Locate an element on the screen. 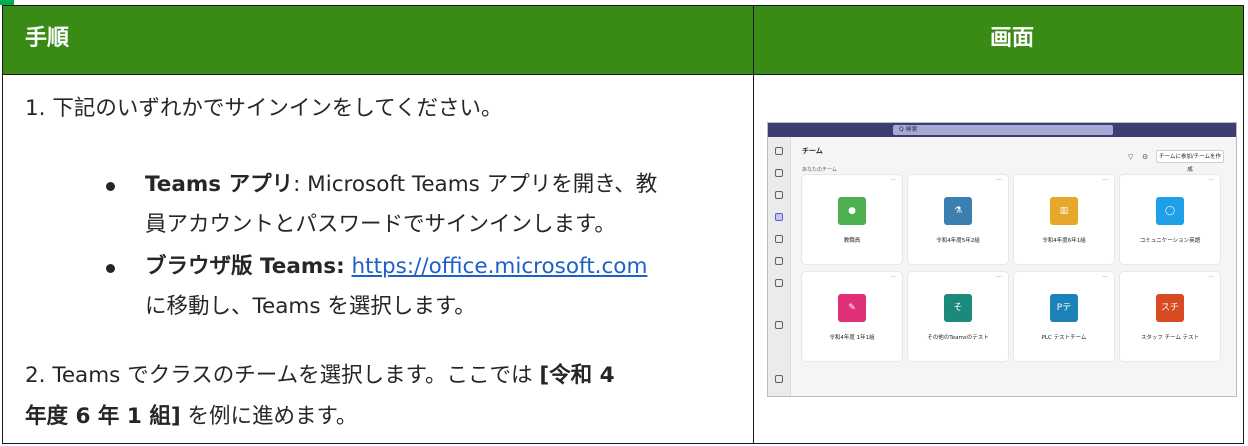  team-card: ··· ◯ コミュニケーション英語 is located at coordinates (1170, 219).